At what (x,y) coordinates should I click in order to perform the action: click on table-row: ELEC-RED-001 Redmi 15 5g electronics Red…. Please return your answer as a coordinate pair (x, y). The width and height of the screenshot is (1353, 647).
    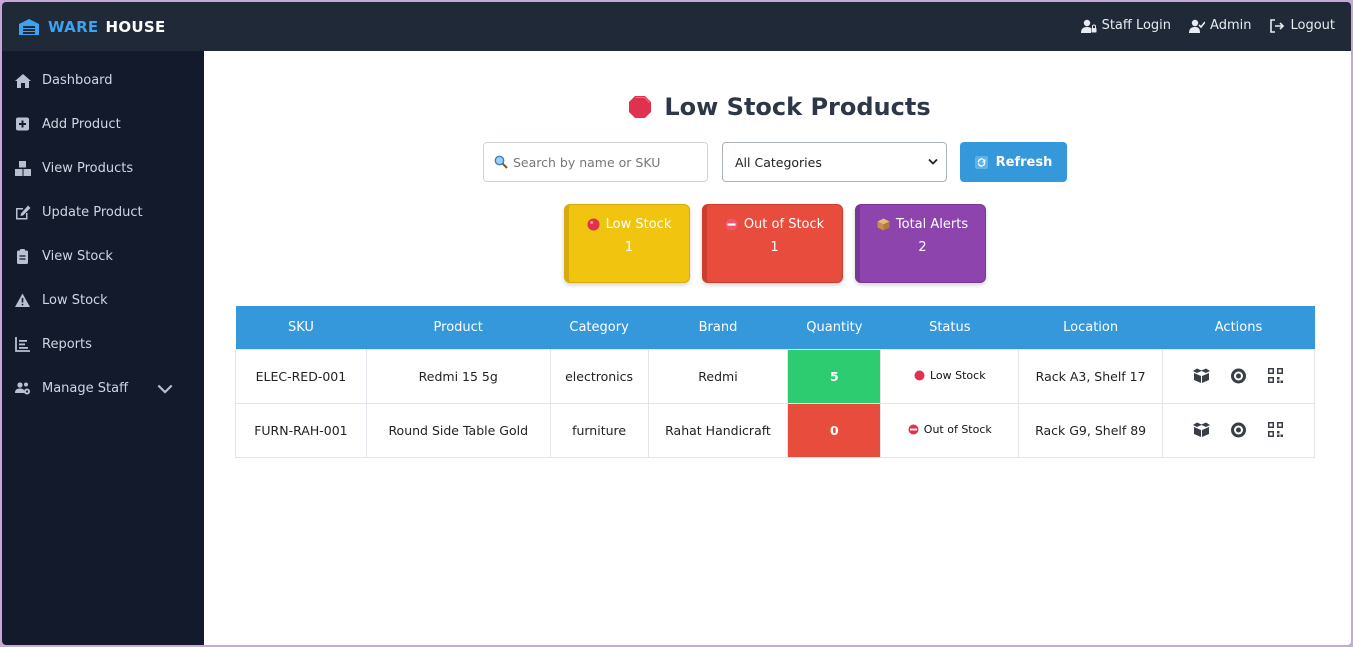
    Looking at the image, I should click on (775, 376).